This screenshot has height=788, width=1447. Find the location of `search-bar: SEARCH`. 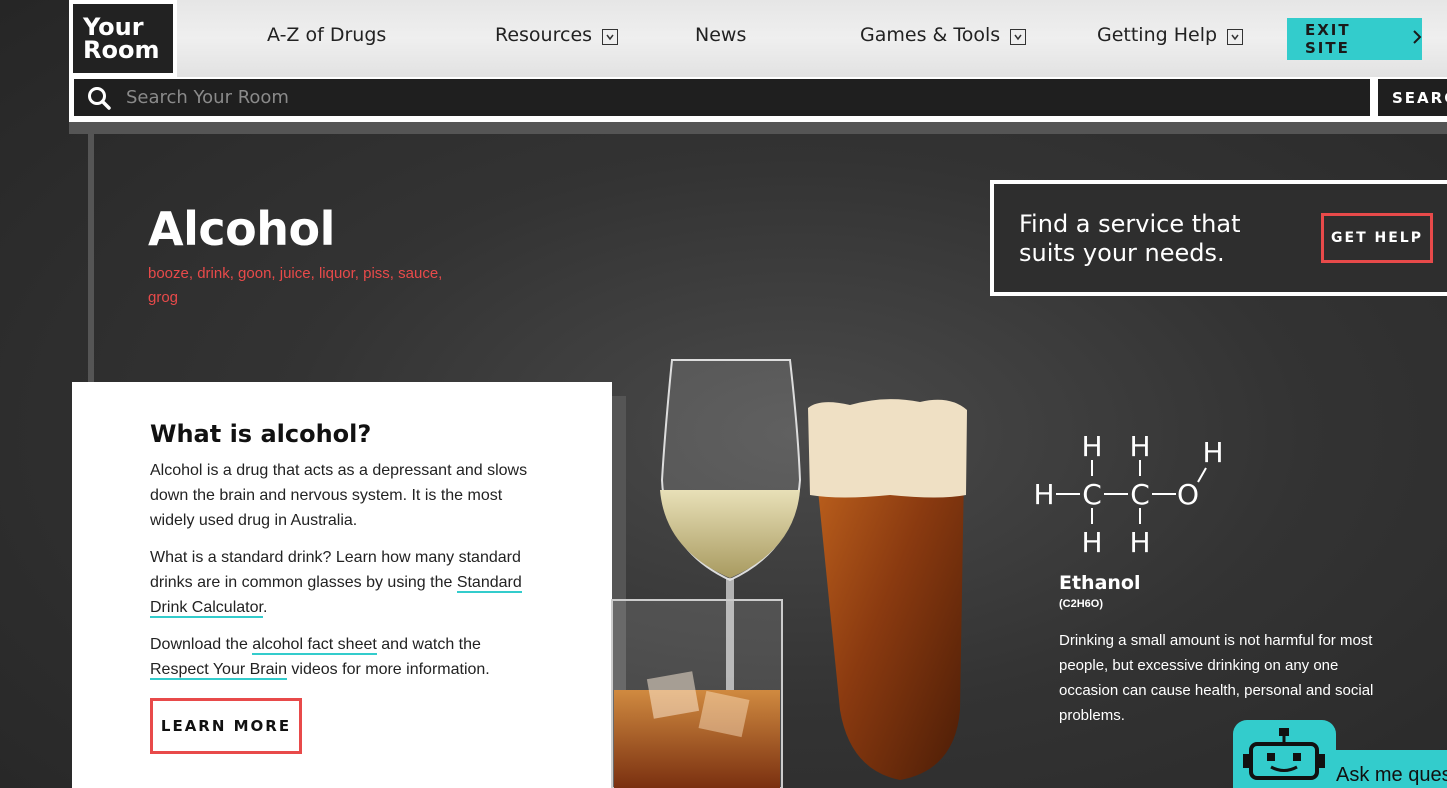

search-bar: SEARCH is located at coordinates (758, 99).